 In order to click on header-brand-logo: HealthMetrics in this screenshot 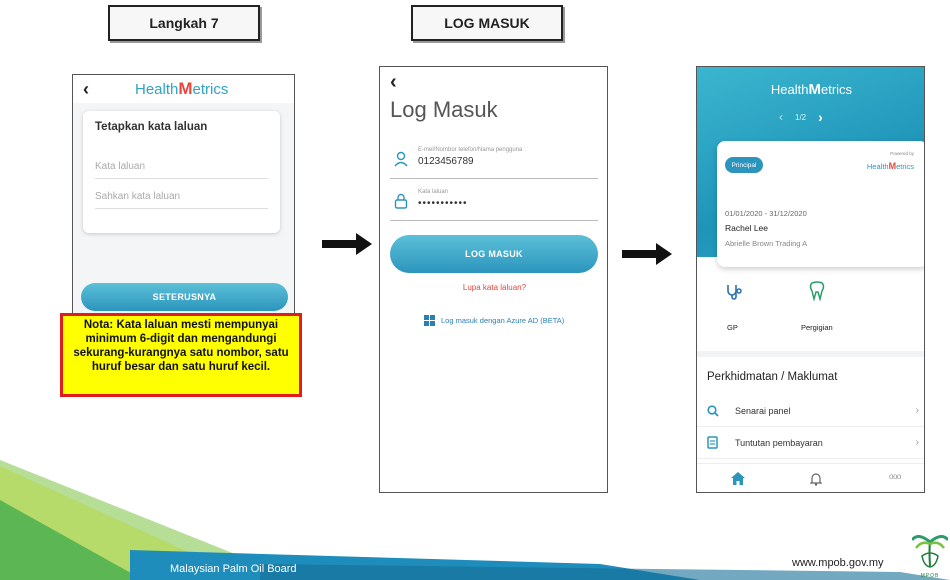, I will do `click(810, 89)`.